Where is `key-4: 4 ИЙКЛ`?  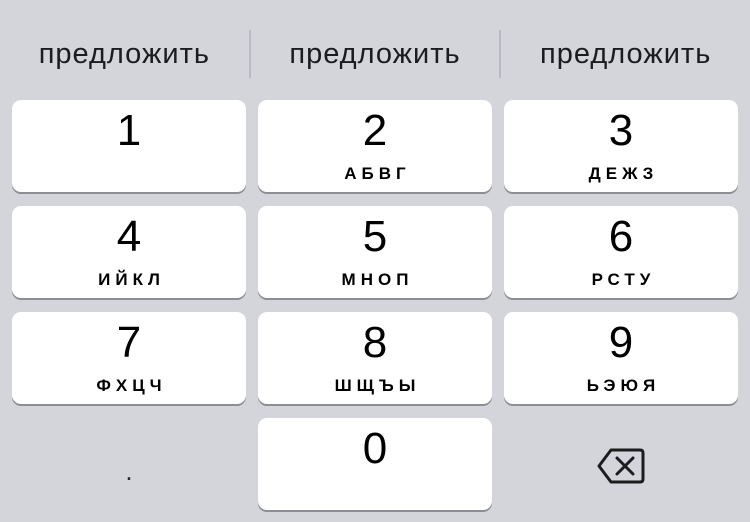 key-4: 4 ИЙКЛ is located at coordinates (129, 252).